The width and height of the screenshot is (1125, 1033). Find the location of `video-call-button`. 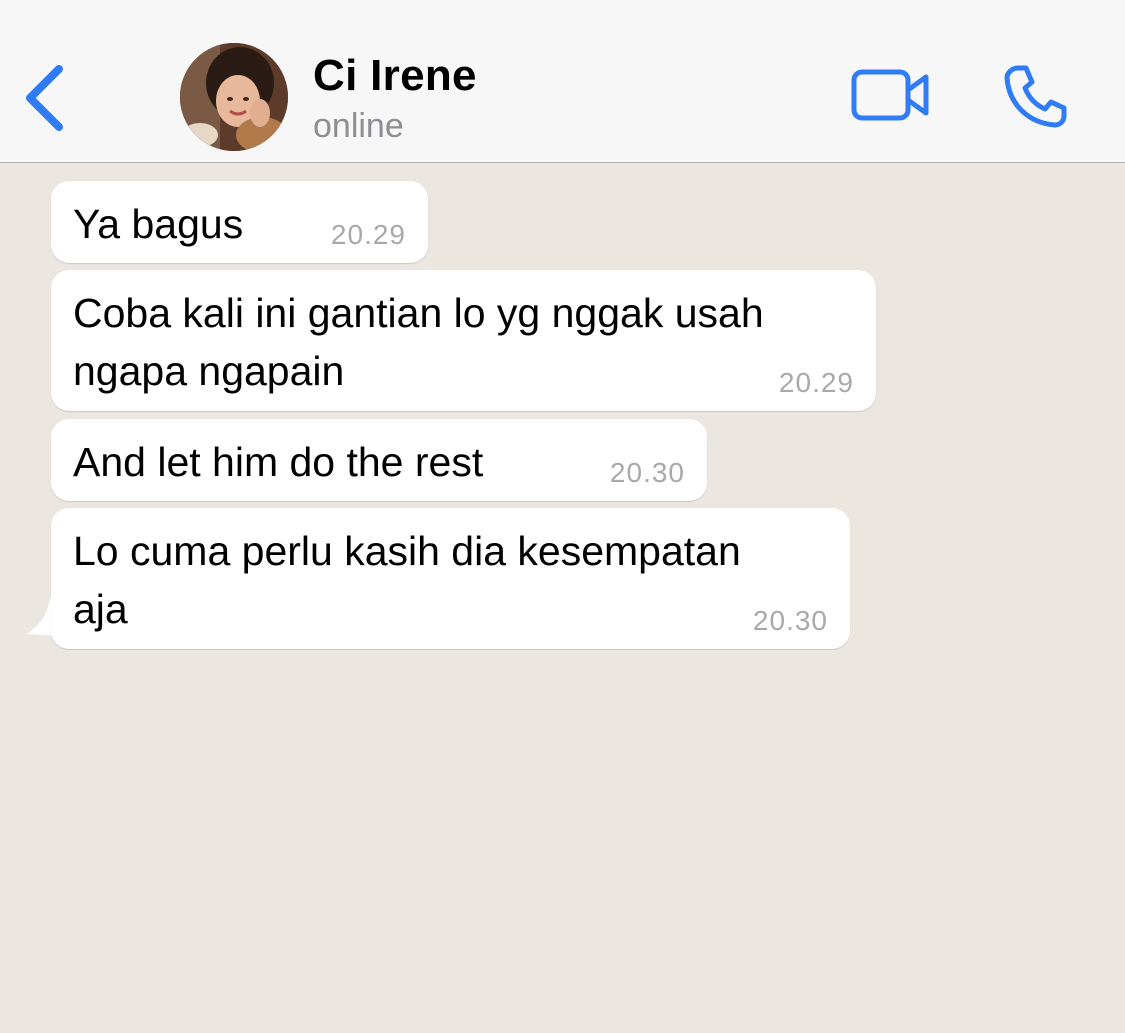

video-call-button is located at coordinates (891, 96).